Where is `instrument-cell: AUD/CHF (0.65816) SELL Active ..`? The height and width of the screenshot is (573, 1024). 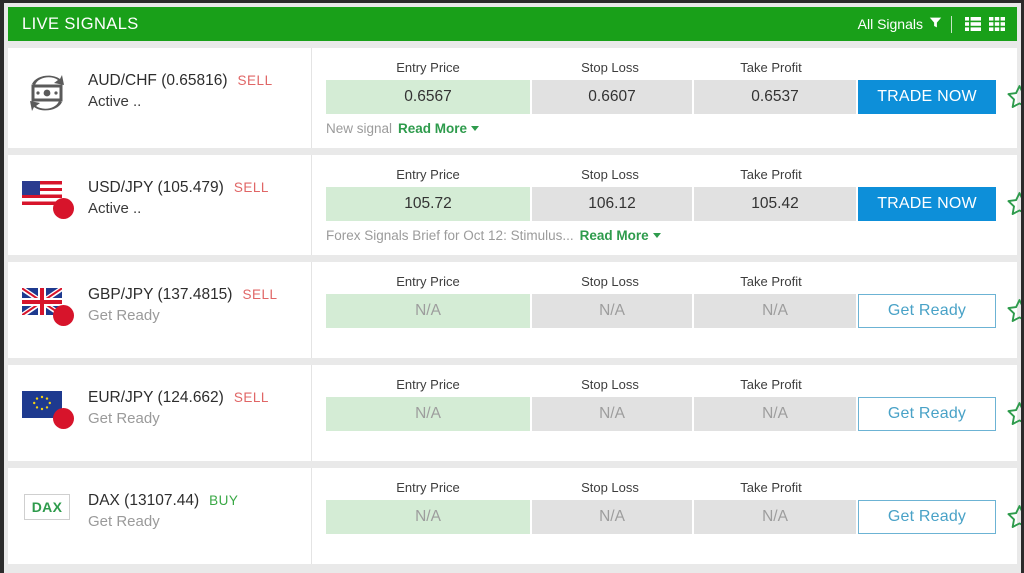
instrument-cell: AUD/CHF (0.65816) SELL Active .. is located at coordinates (160, 98).